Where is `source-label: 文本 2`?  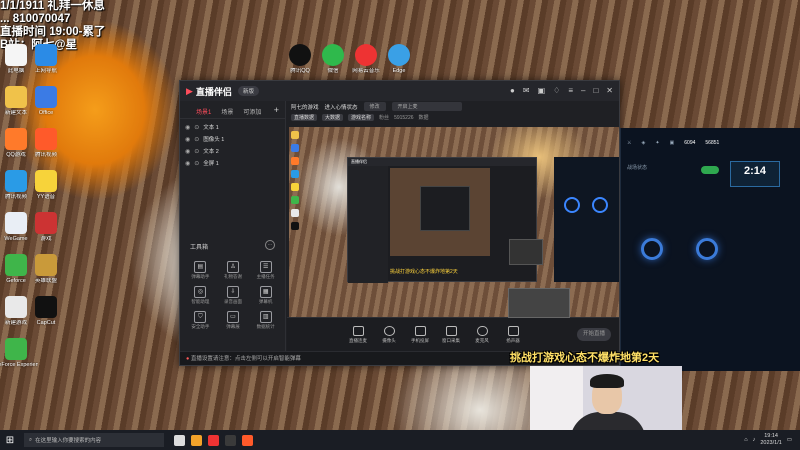
source-label: 文本 2 is located at coordinates (211, 152).